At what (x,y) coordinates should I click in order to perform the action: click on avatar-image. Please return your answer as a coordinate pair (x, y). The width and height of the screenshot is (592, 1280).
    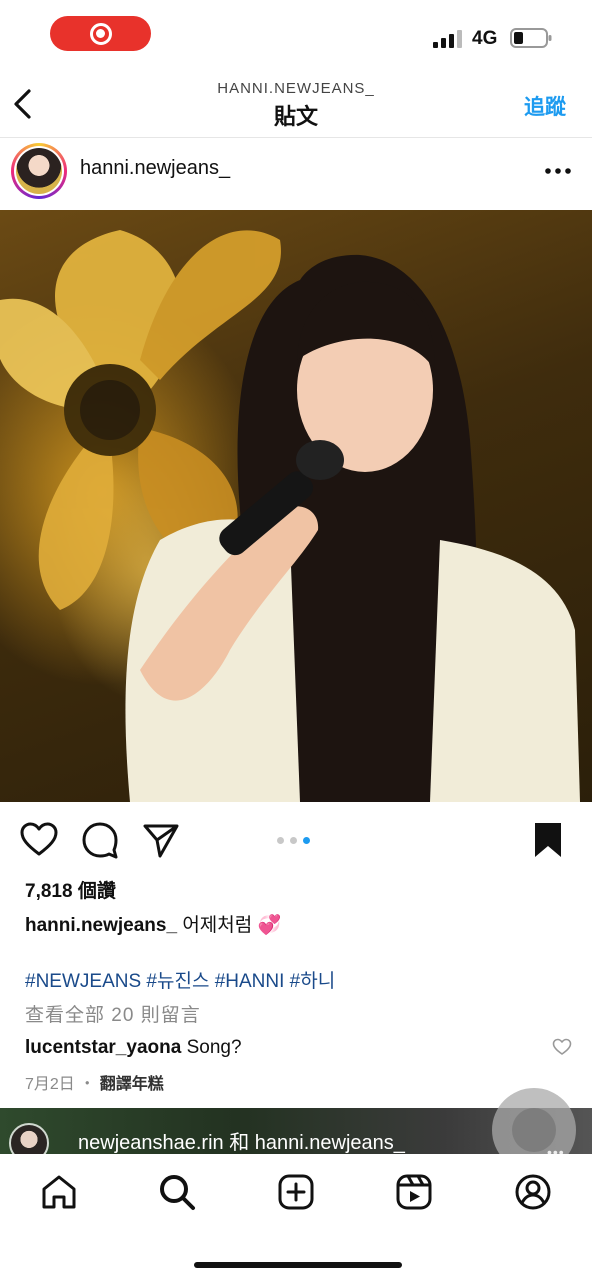
    Looking at the image, I should click on (39, 171).